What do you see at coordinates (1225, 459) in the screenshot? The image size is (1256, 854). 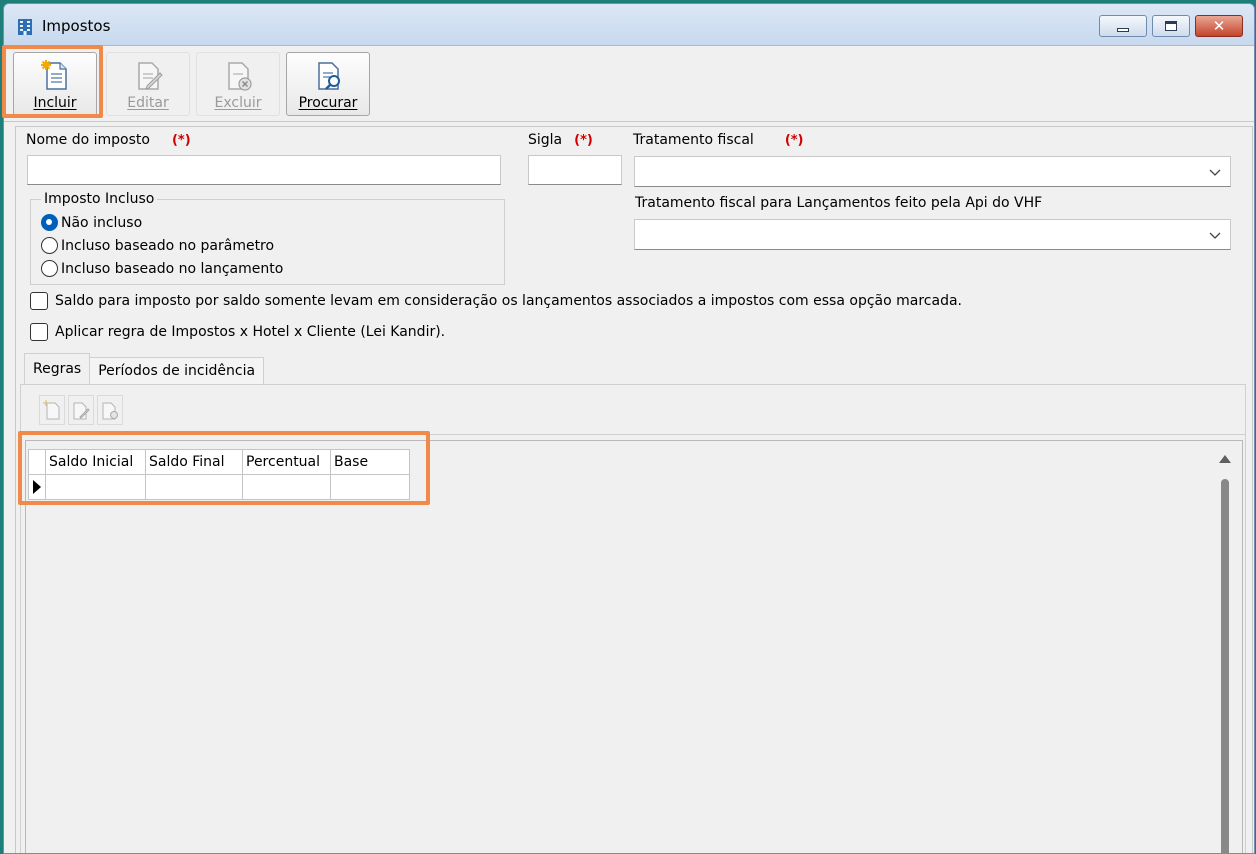 I see `scroll-up-icon` at bounding box center [1225, 459].